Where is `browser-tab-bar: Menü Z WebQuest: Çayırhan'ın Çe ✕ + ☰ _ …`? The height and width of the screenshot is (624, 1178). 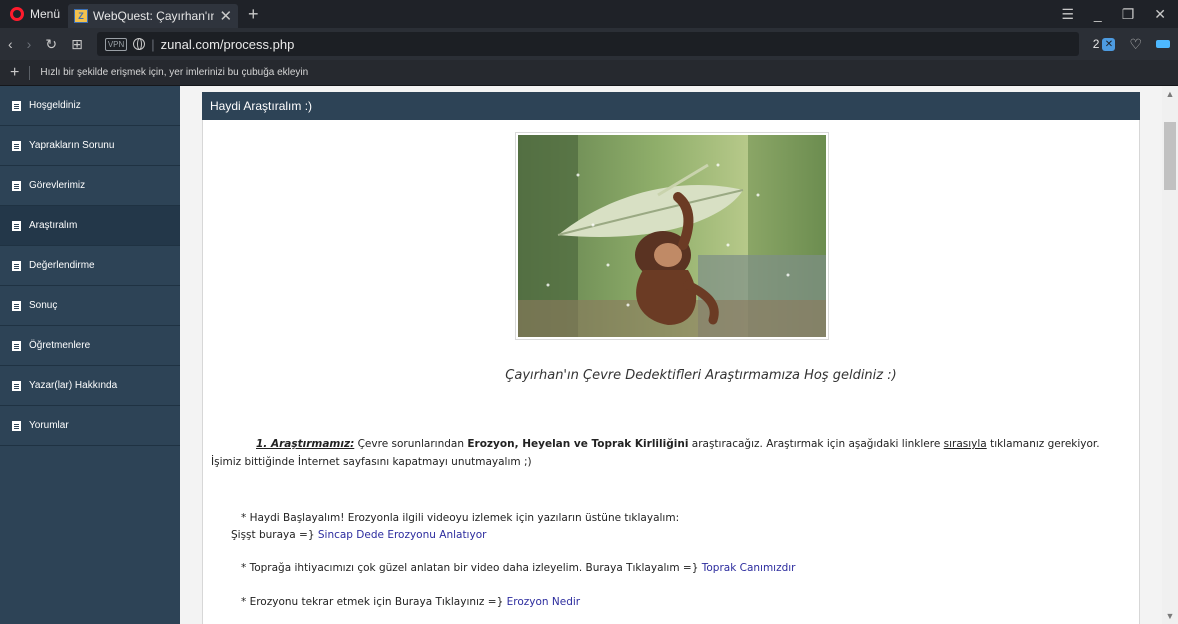
browser-tab-bar: Menü Z WebQuest: Çayırhan'ın Çe ✕ + ☰ _ … is located at coordinates (589, 14).